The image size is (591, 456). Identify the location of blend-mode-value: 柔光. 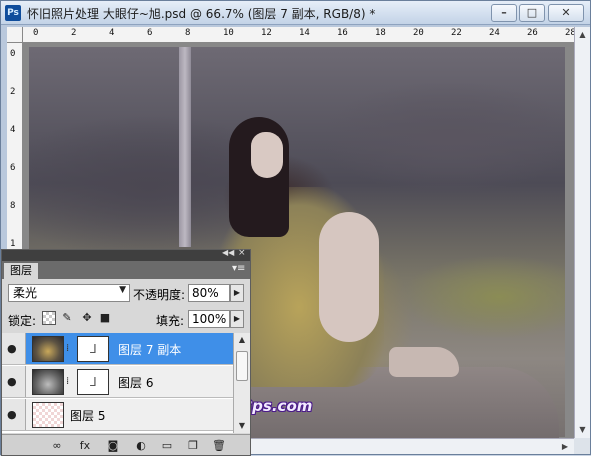
(25, 293).